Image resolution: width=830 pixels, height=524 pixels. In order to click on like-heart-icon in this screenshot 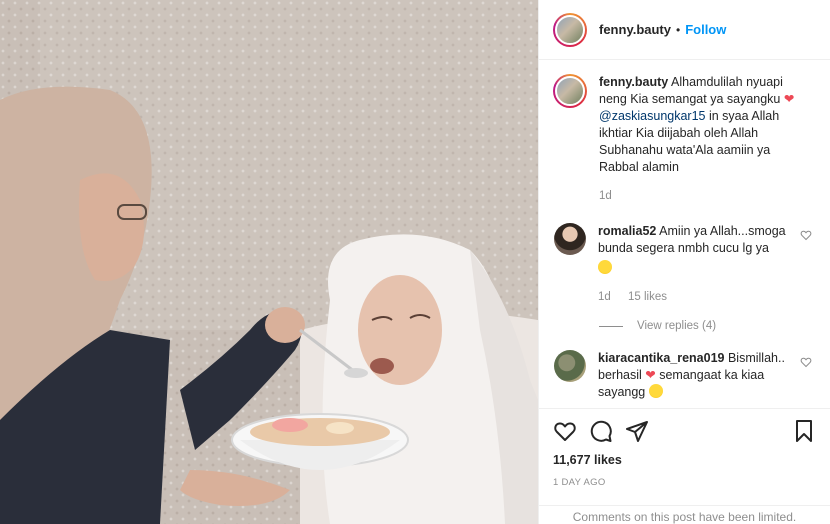, I will do `click(565, 431)`.